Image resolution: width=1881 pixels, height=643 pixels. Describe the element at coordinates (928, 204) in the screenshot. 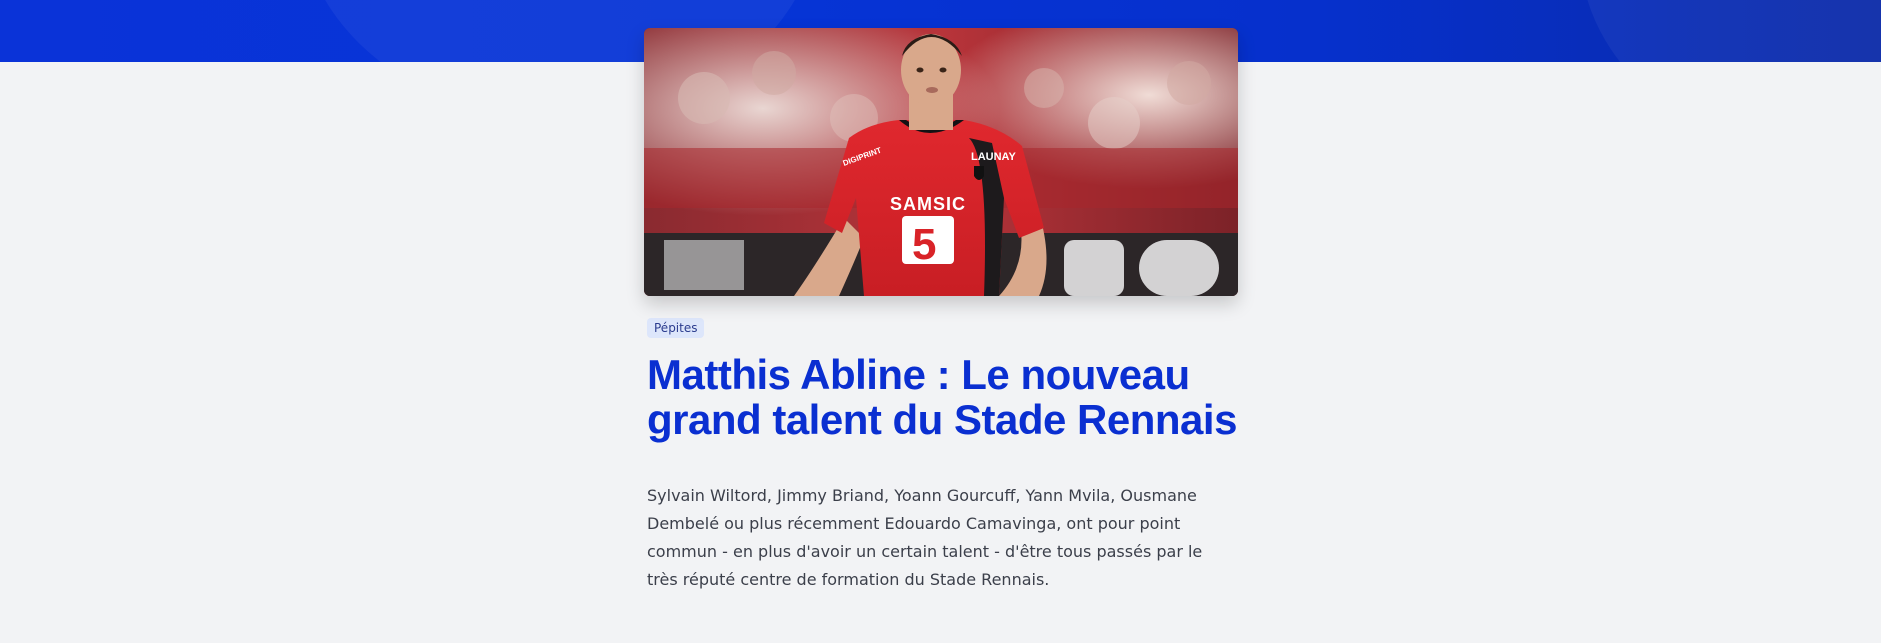

I see `jersey-sponsor: SAMSIC` at that location.